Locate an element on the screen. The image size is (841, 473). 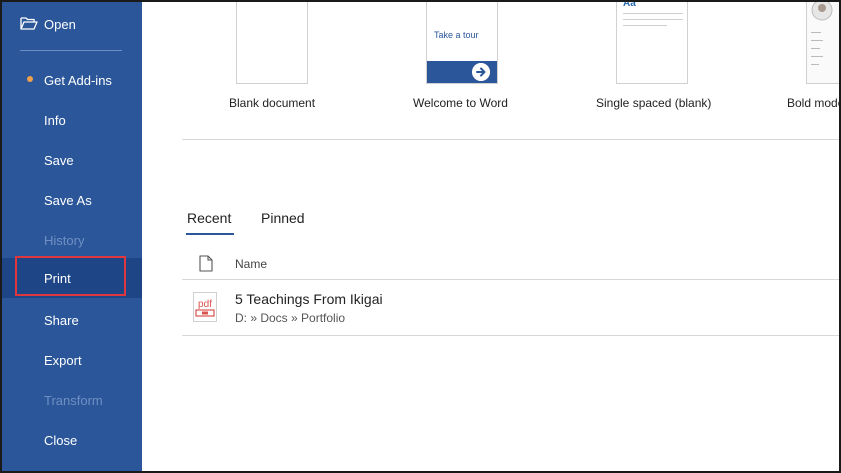
sidebar-item-get-add-ins: Get Add-ins is located at coordinates (72, 80).